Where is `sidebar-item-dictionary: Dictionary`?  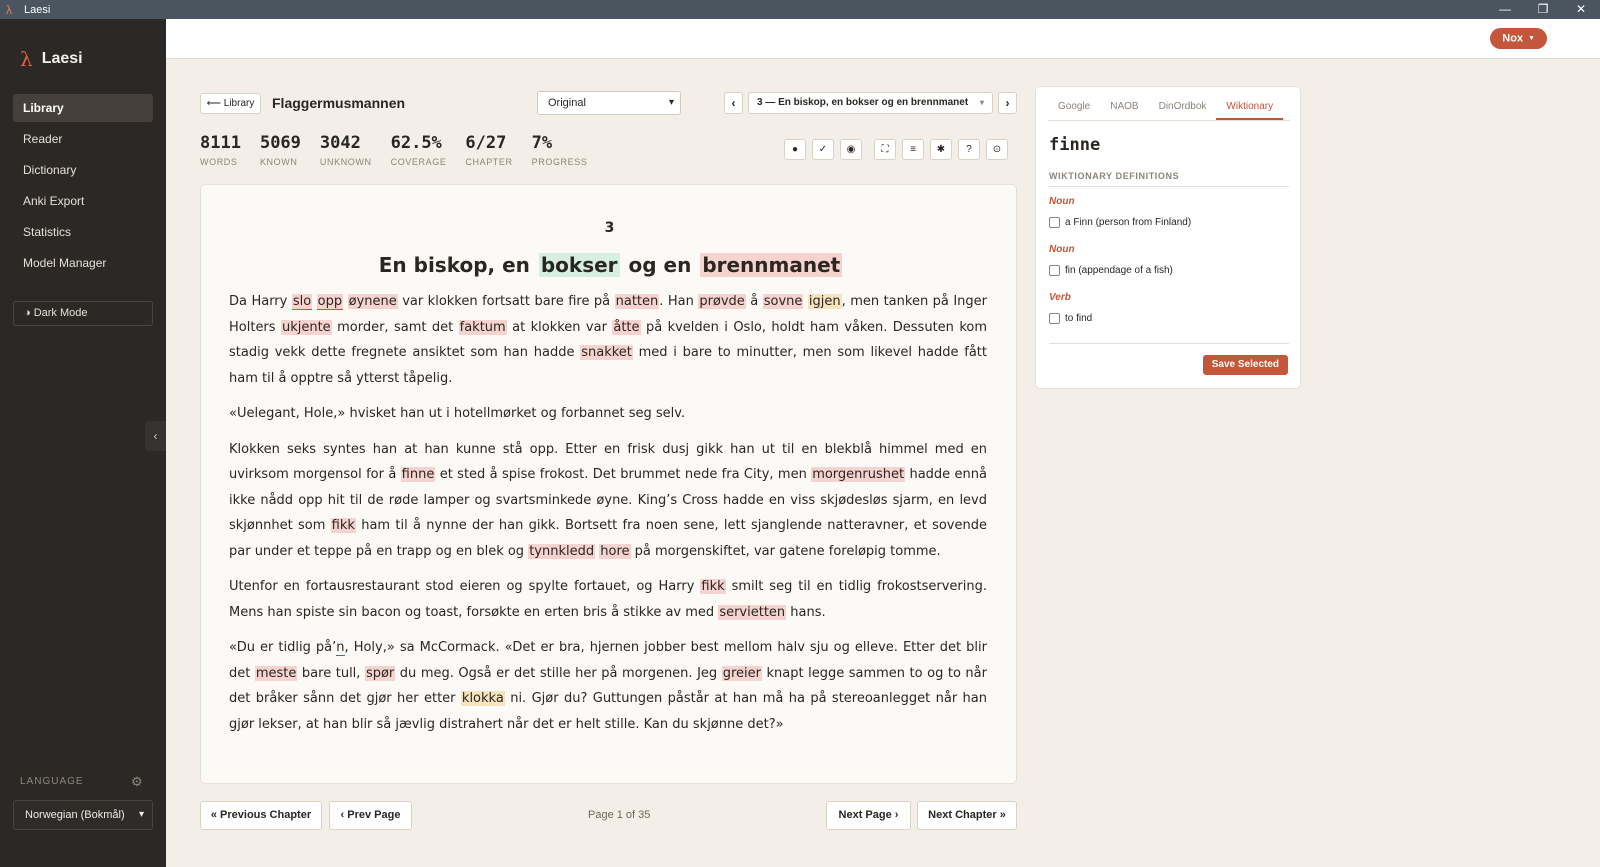 sidebar-item-dictionary: Dictionary is located at coordinates (83, 170).